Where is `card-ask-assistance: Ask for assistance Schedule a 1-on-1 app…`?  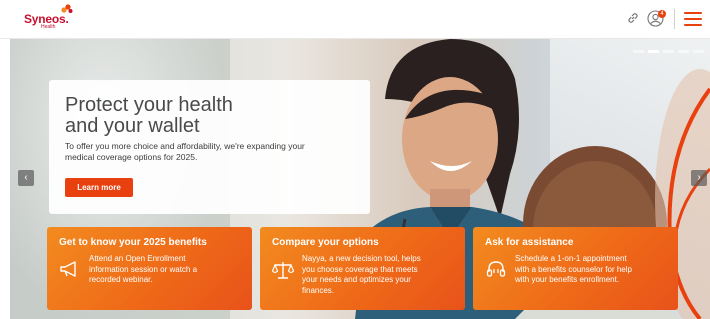
card-ask-assistance: Ask for assistance Schedule a 1-on-1 app… is located at coordinates (575, 268).